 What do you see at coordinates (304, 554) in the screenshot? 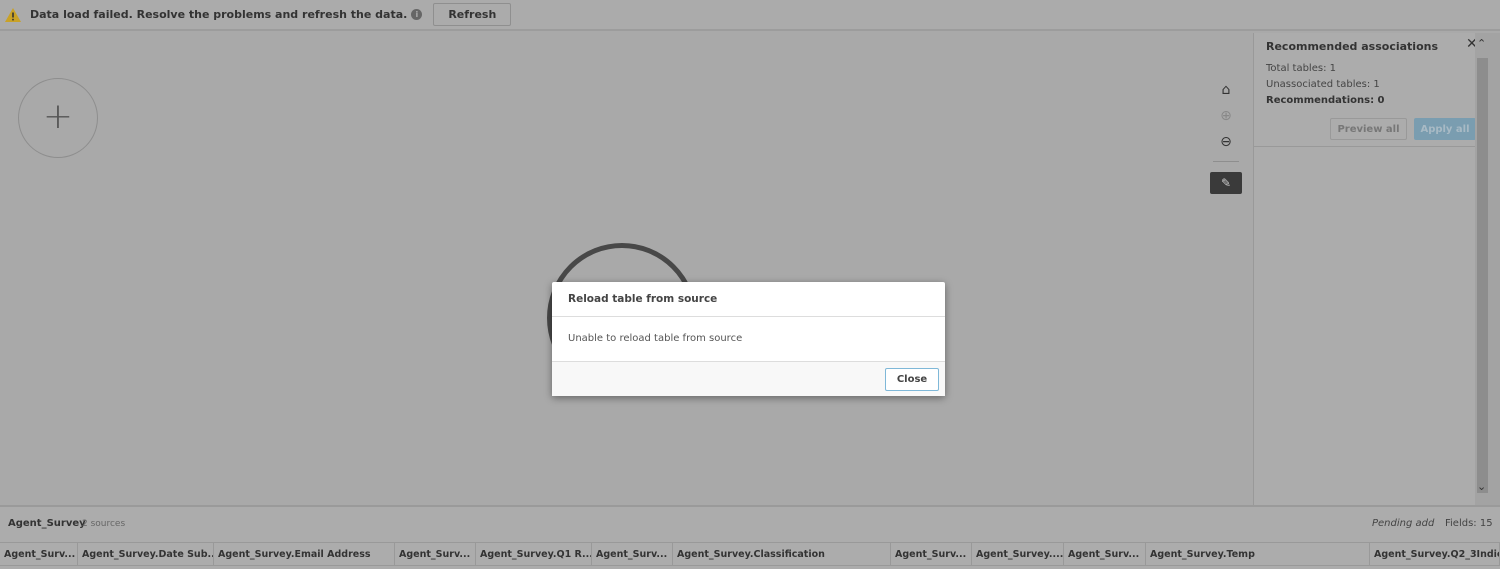
I see `column-header: Agent_Survey.Email Address` at bounding box center [304, 554].